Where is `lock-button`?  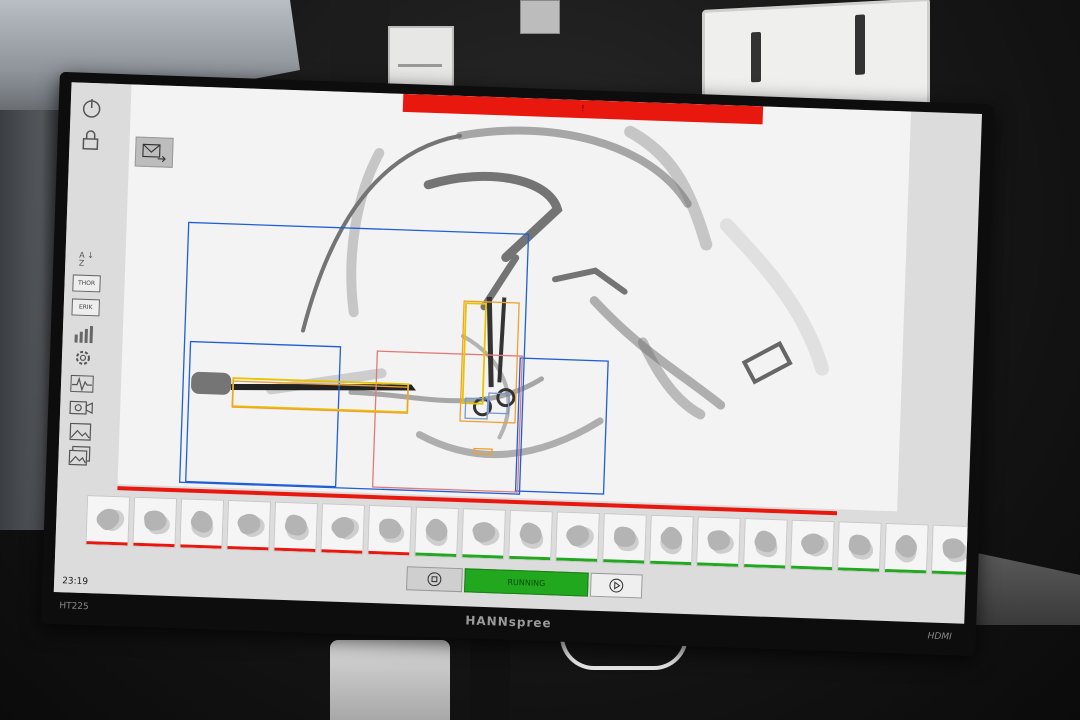 lock-button is located at coordinates (90, 139).